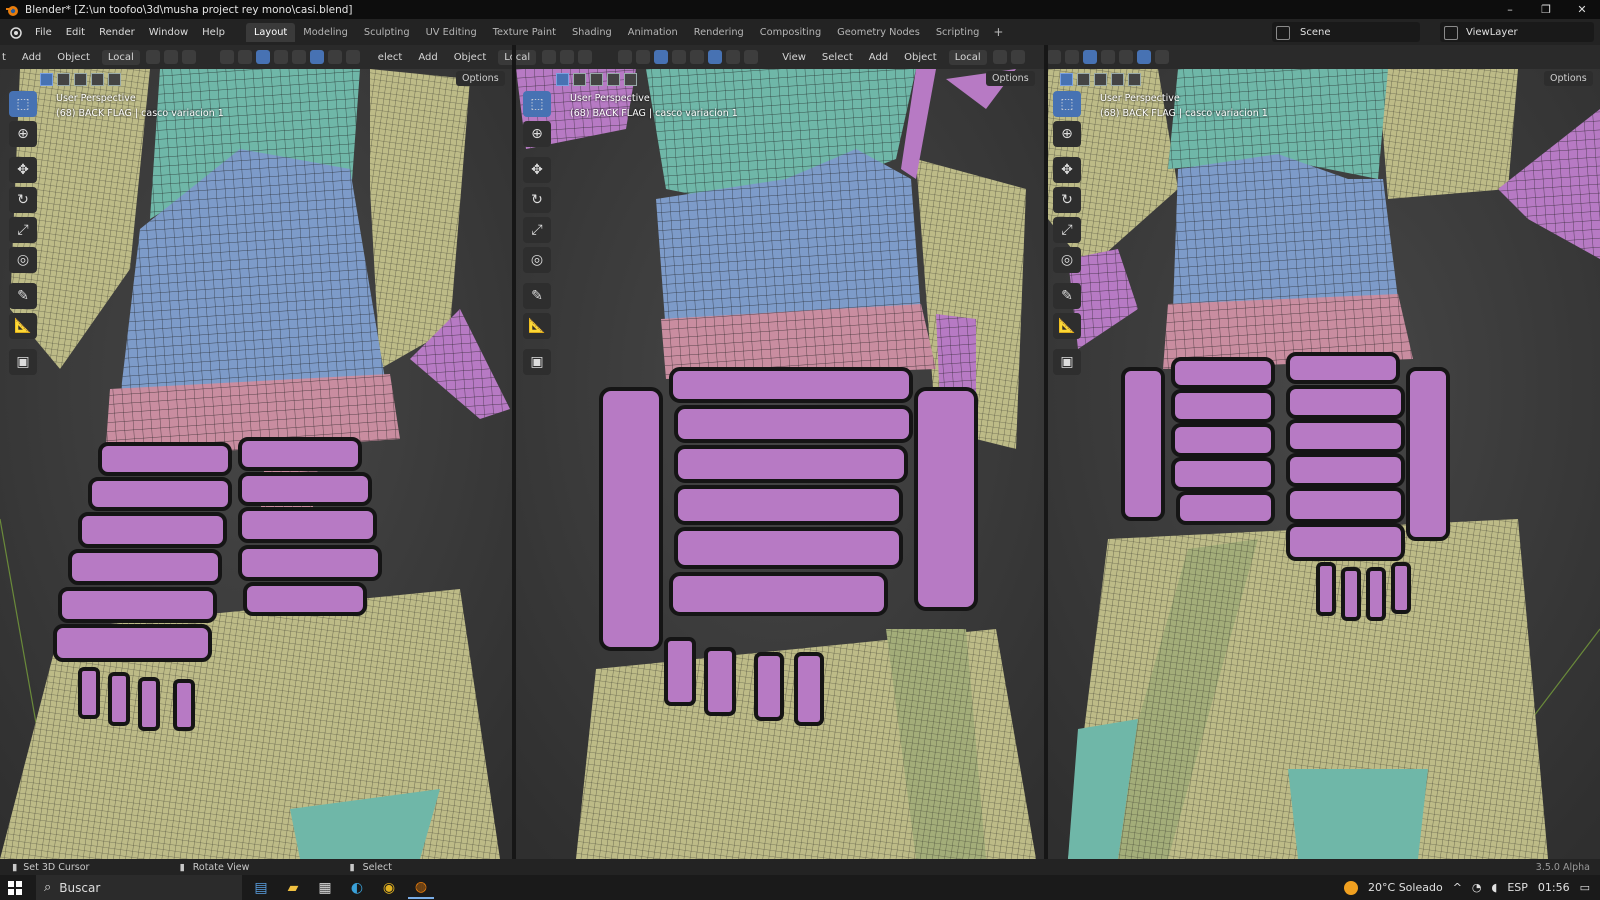  I want to click on vp2-menu-add: Add, so click(427, 57).